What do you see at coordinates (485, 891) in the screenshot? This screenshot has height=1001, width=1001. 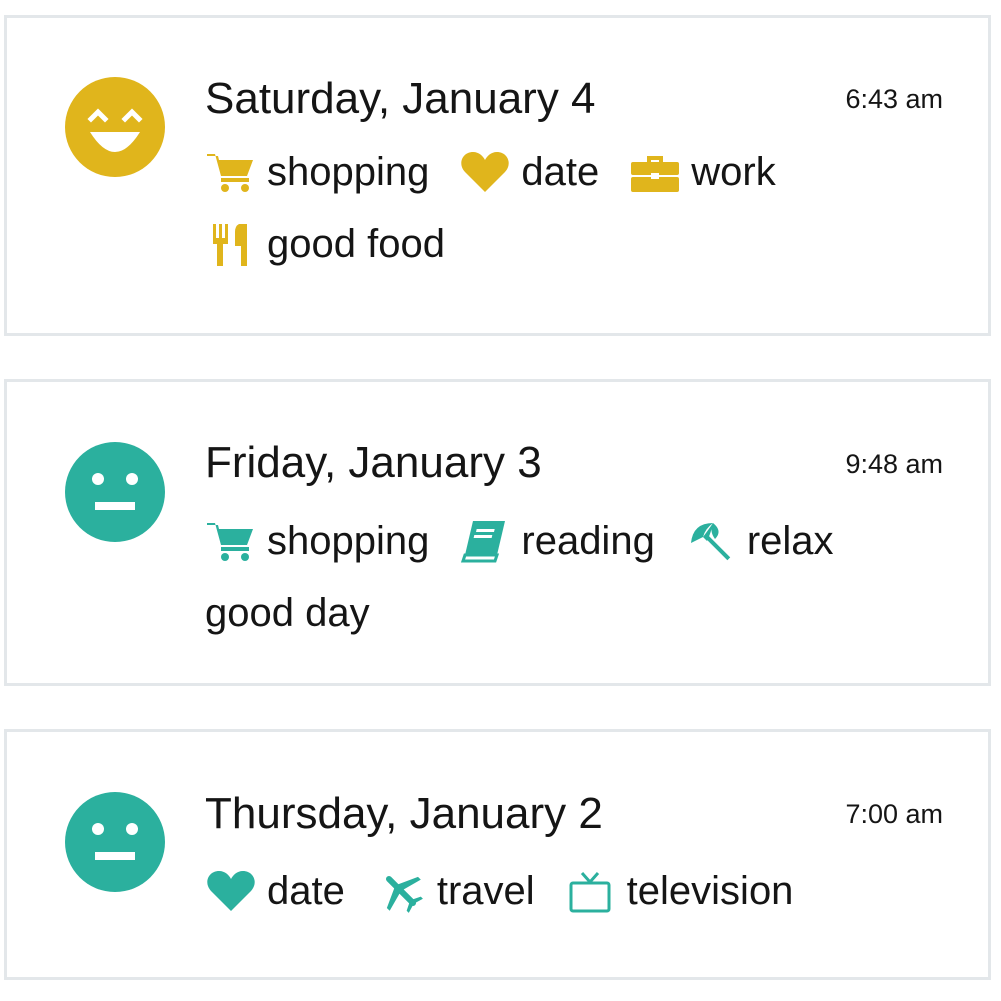 I see `tag-label: travel` at bounding box center [485, 891].